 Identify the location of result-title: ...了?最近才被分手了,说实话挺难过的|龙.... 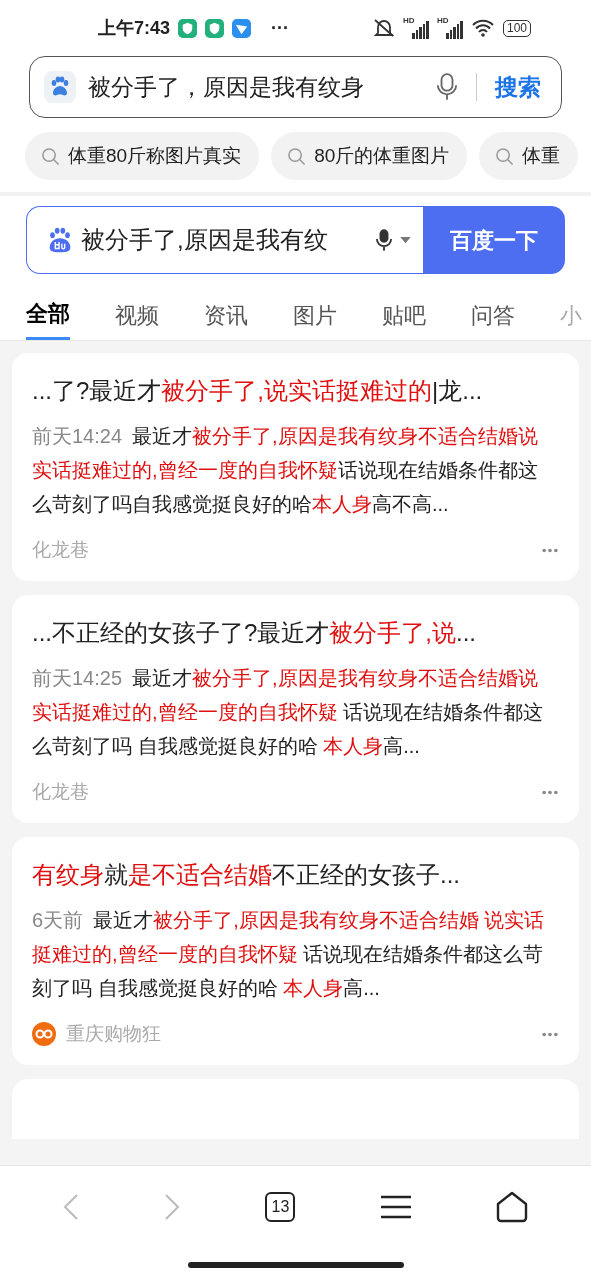
(295, 391).